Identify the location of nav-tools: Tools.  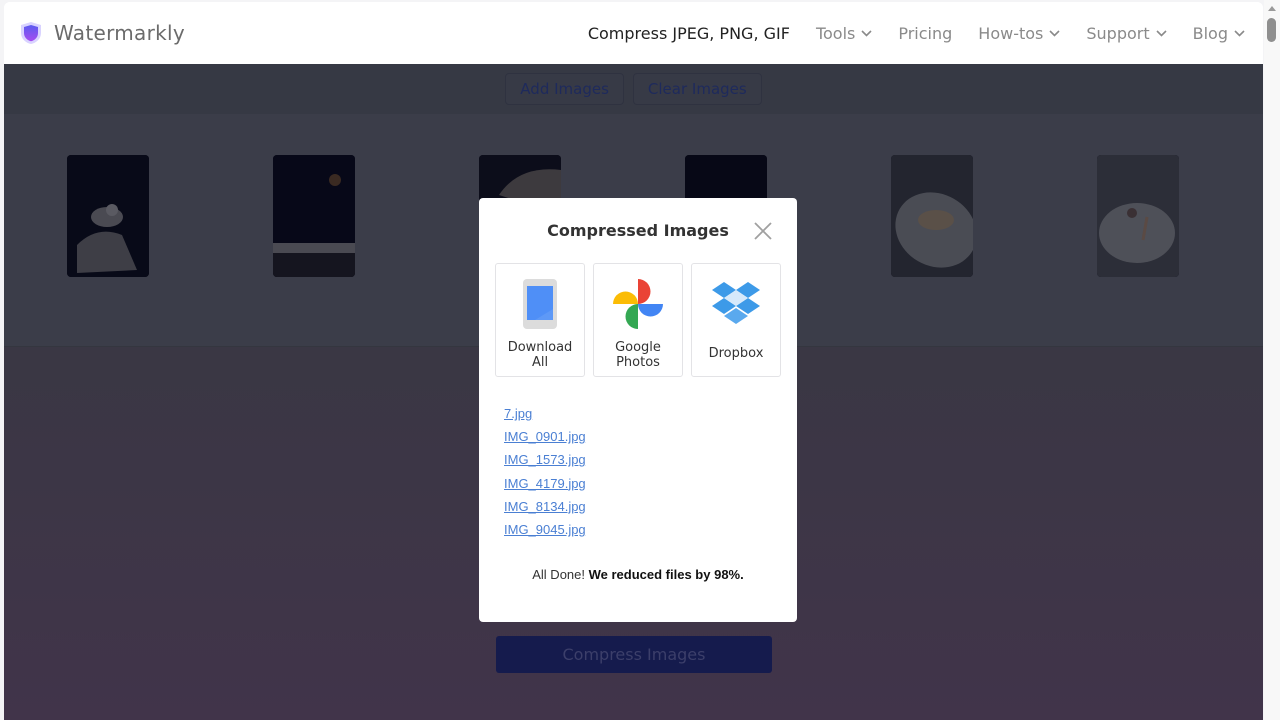
(844, 33).